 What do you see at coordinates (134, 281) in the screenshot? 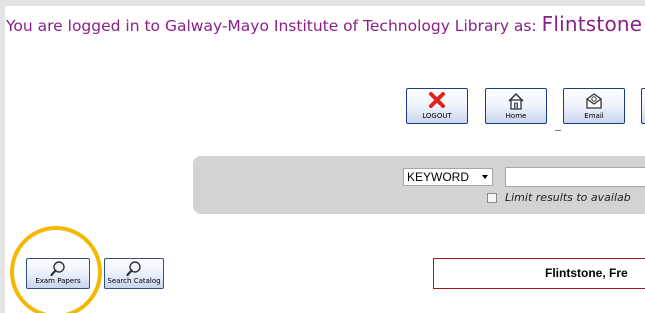
I see `search-catalog-label: Search Catalog` at bounding box center [134, 281].